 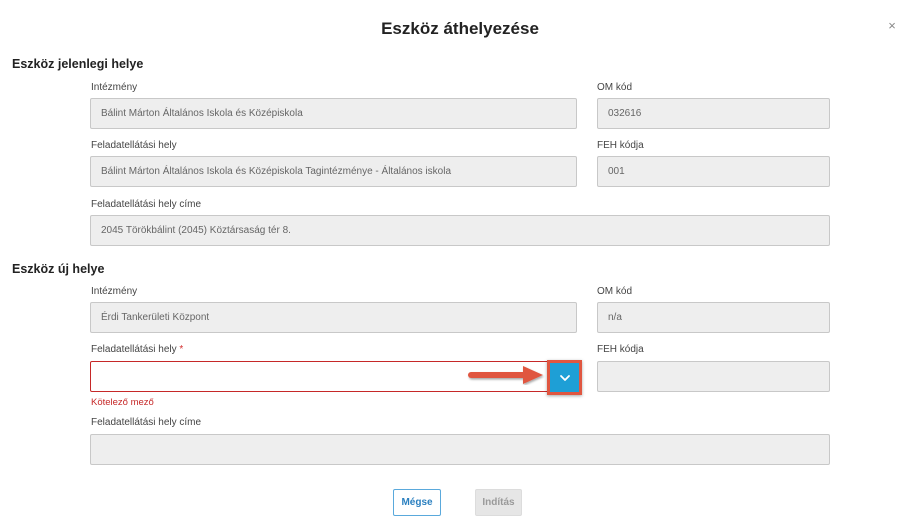 I want to click on current-om-code-label: OM kód, so click(x=615, y=87).